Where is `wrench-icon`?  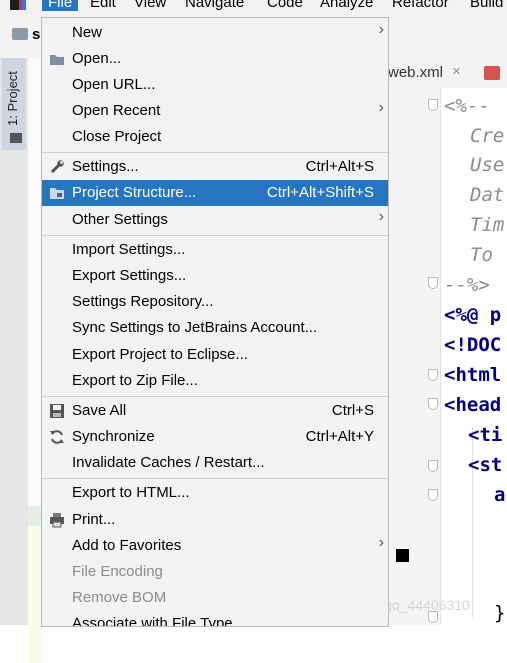
wrench-icon is located at coordinates (57, 167).